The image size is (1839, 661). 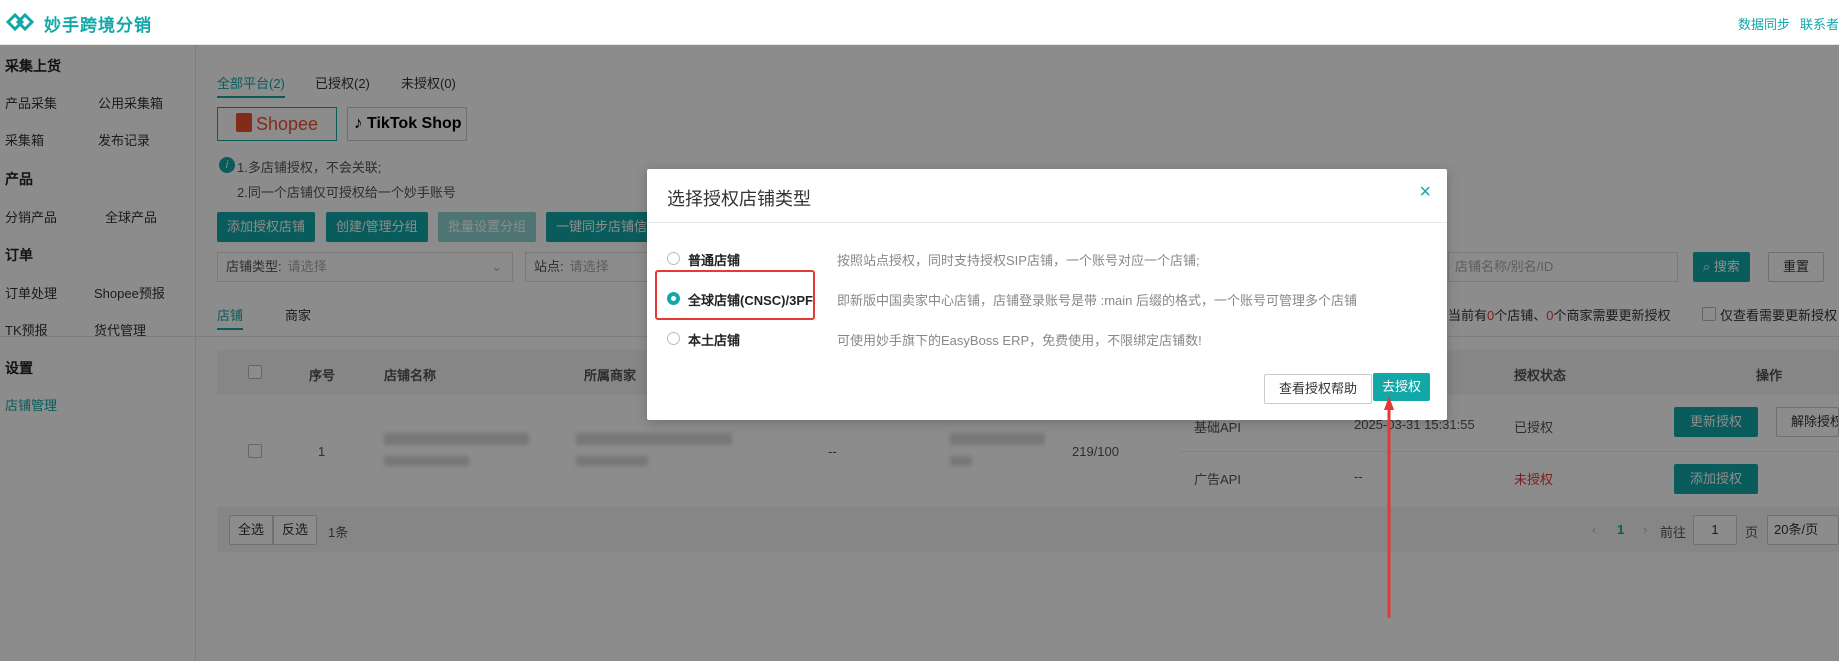 I want to click on top-links: 数据同步 联系者, so click(x=1783, y=23).